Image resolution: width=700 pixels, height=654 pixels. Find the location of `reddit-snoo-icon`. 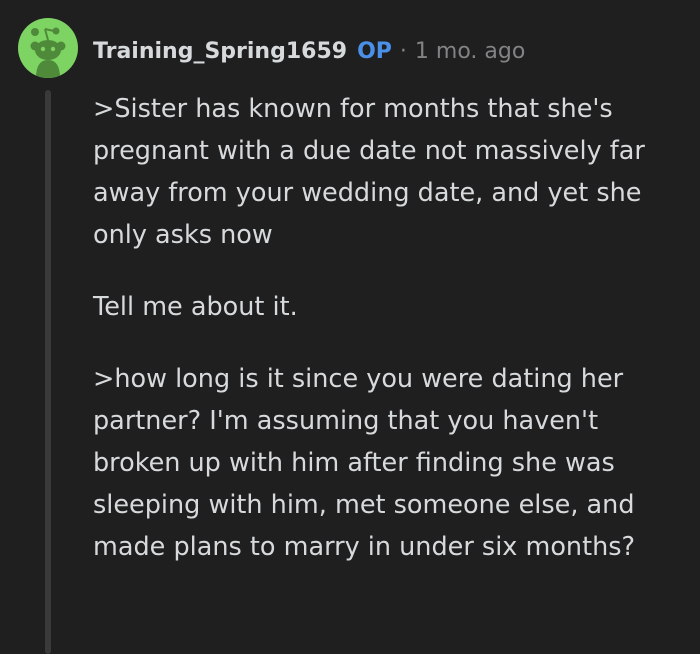

reddit-snoo-icon is located at coordinates (48, 52).